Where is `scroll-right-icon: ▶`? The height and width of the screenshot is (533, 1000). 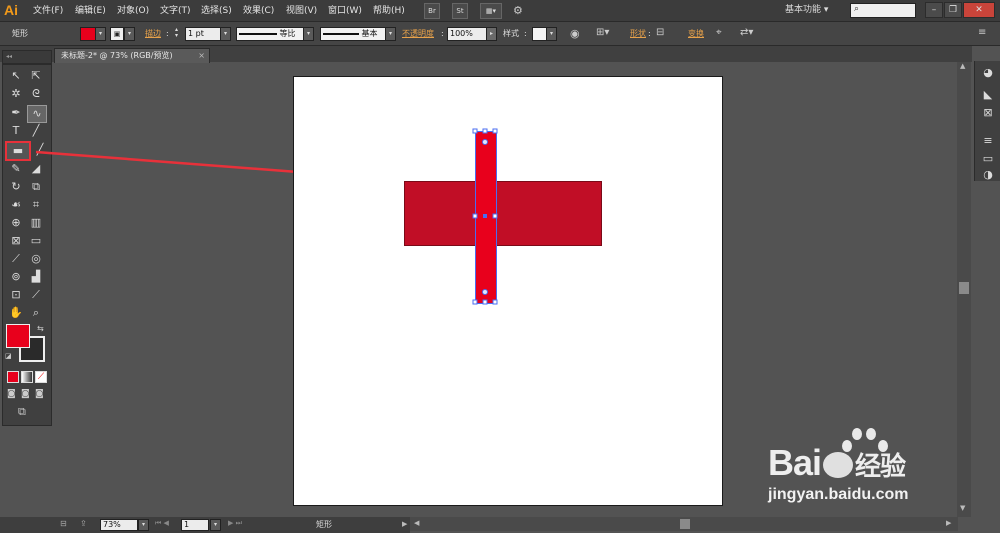
scroll-right-icon: ▶ is located at coordinates (948, 523).